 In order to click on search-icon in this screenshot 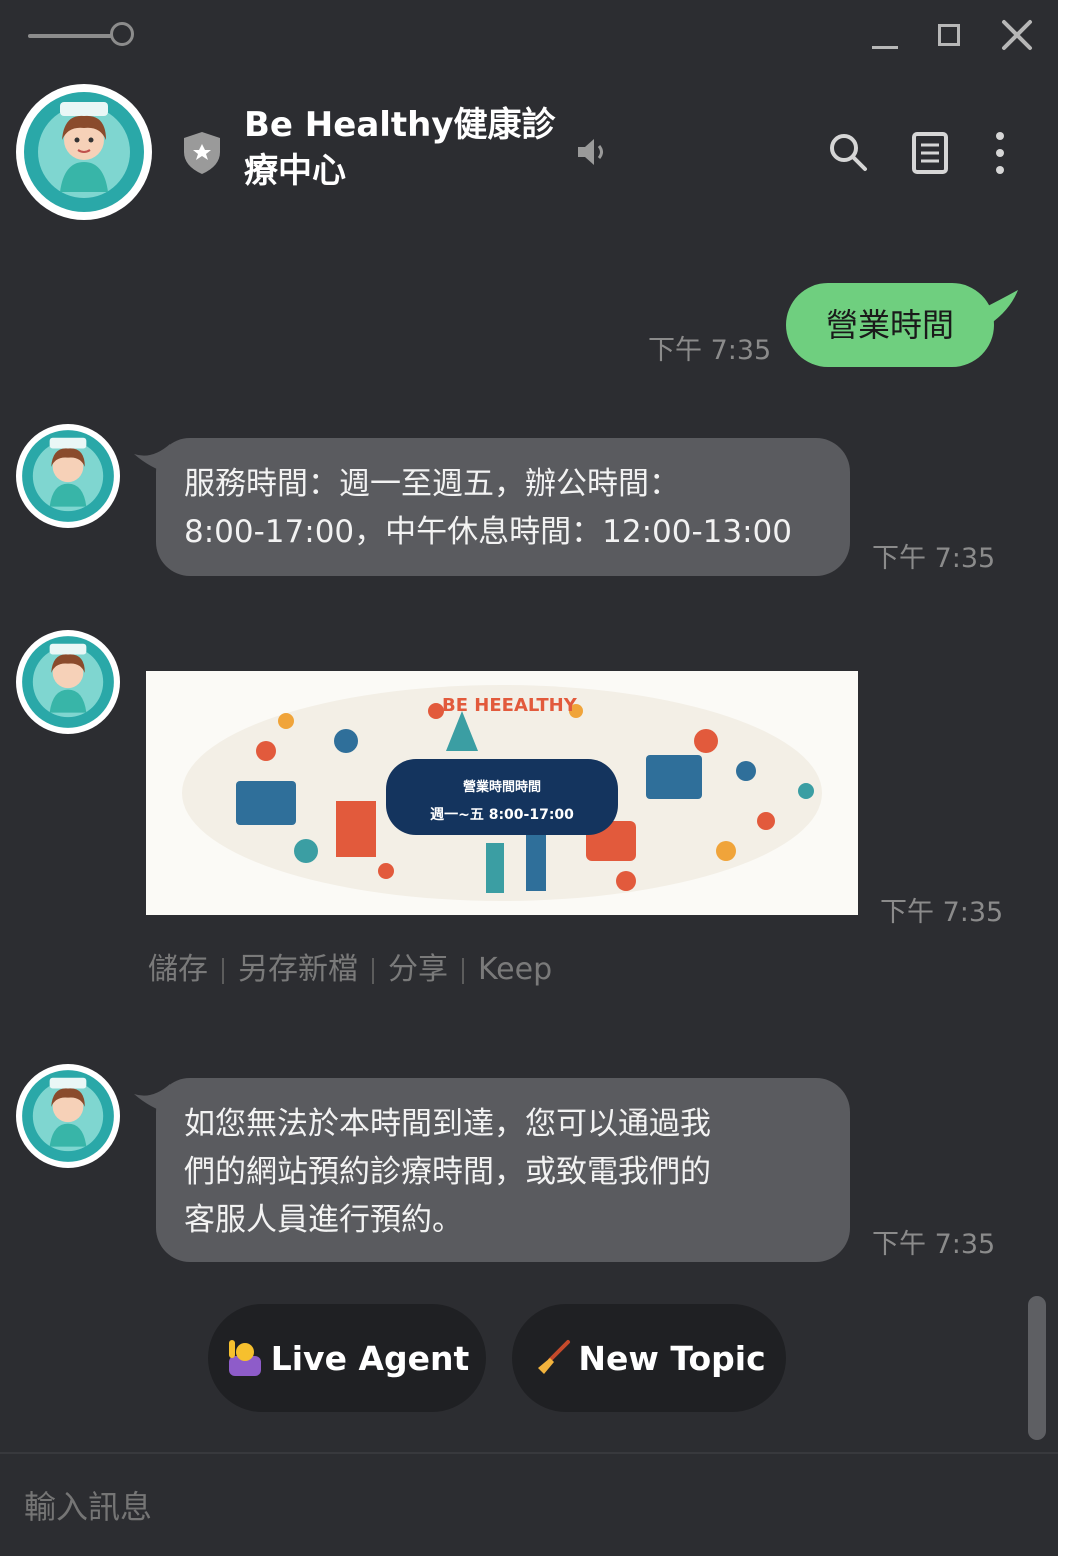, I will do `click(848, 152)`.